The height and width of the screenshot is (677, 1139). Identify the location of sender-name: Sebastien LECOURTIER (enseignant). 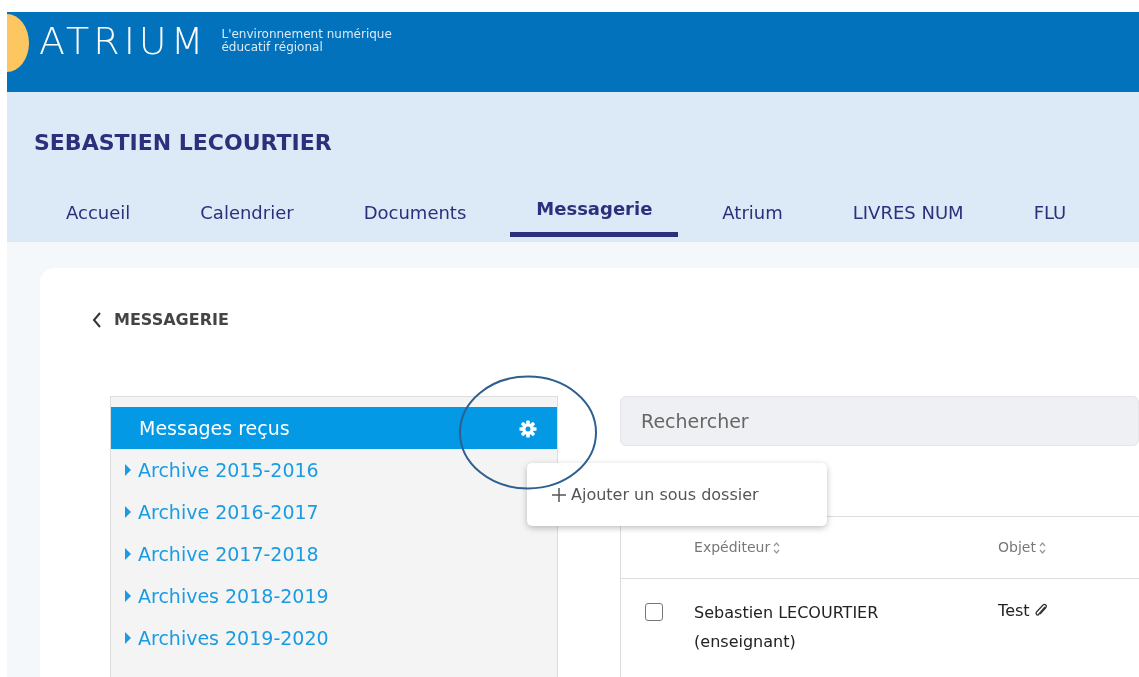
(786, 627).